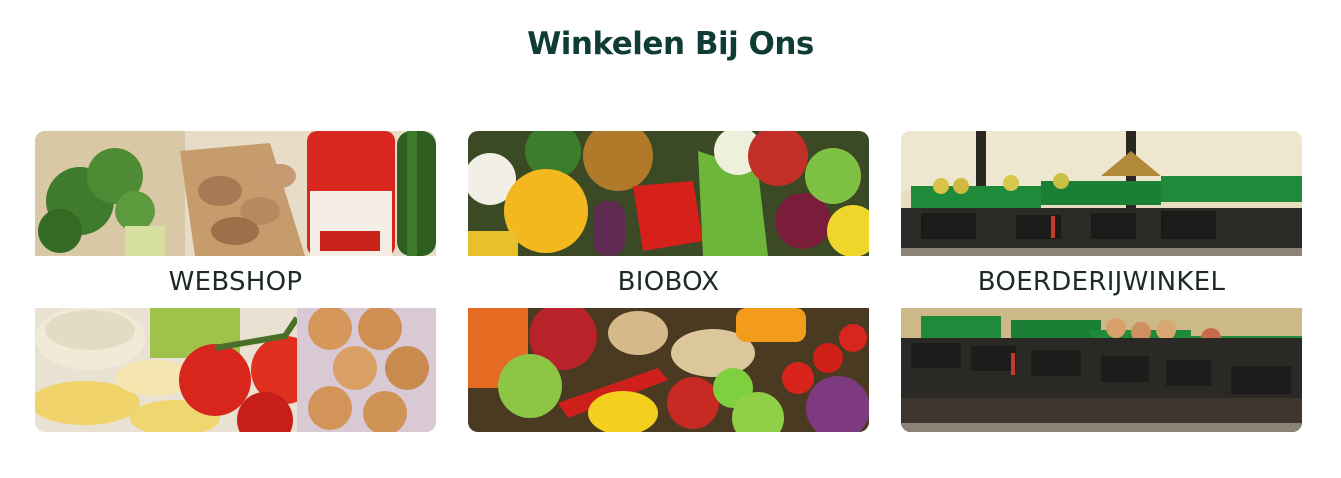 The height and width of the screenshot is (478, 1341). I want to click on webshop-image-bottom, so click(235, 370).